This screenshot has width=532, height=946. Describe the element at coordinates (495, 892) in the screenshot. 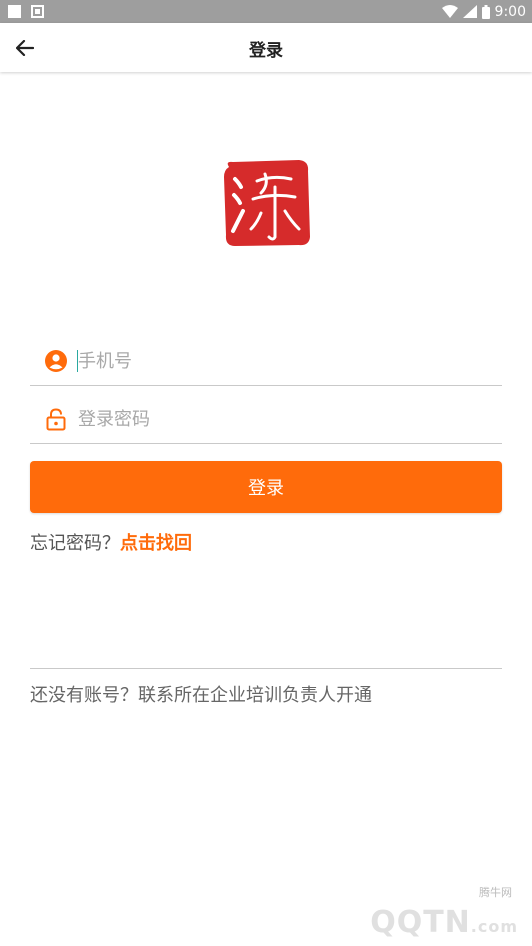

I see `watermark-small-text: 腾牛网` at that location.